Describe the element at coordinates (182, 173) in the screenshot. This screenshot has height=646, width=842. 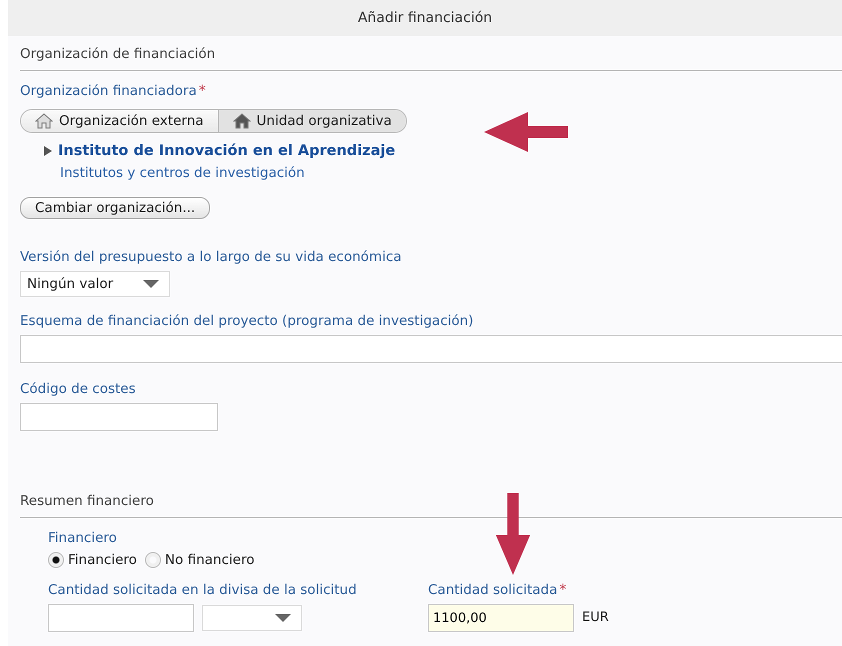
I see `parent-organization: Institutos y centros de investigación` at that location.